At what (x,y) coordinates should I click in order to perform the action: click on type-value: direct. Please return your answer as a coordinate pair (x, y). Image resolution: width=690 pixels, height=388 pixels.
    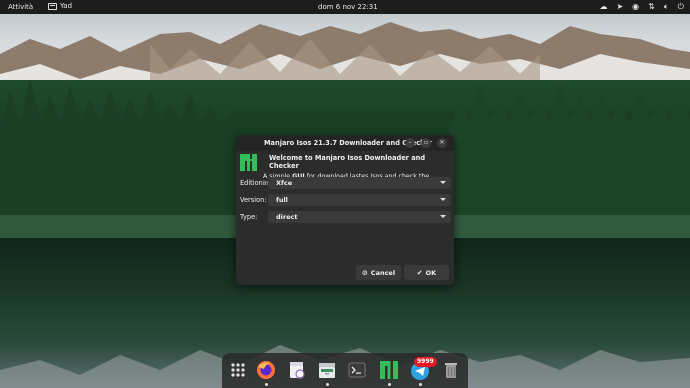
    Looking at the image, I should click on (287, 217).